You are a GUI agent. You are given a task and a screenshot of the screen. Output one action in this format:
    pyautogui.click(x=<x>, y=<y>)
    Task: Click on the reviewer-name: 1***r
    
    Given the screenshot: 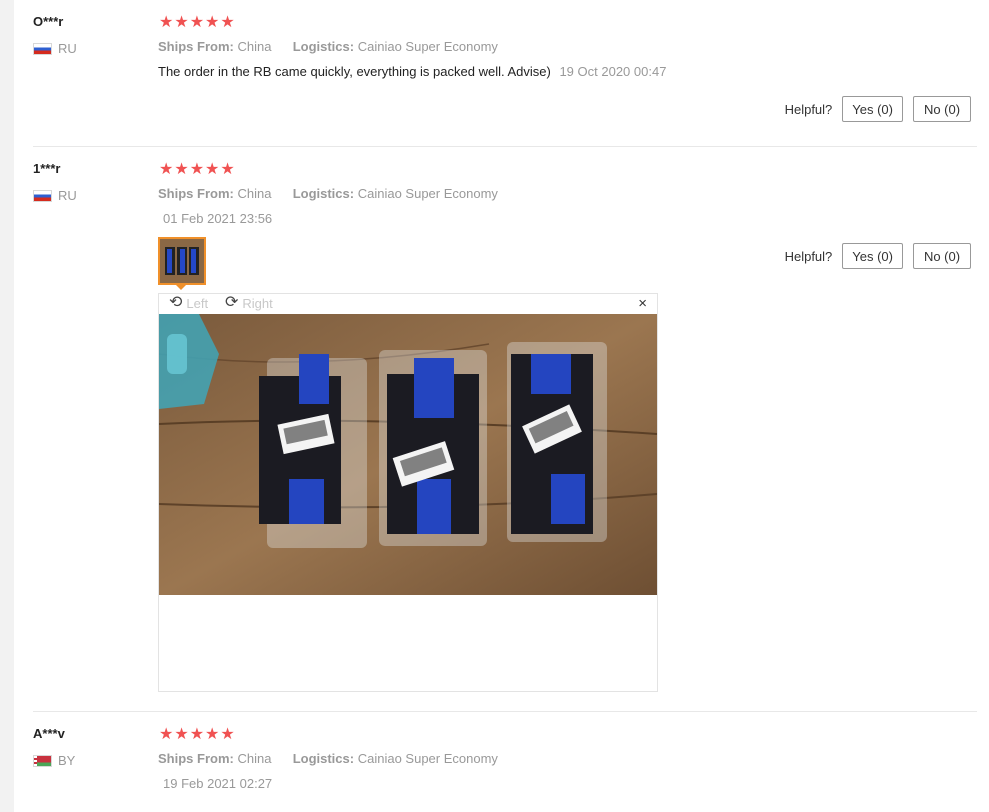 What is the action you would take?
    pyautogui.click(x=47, y=168)
    